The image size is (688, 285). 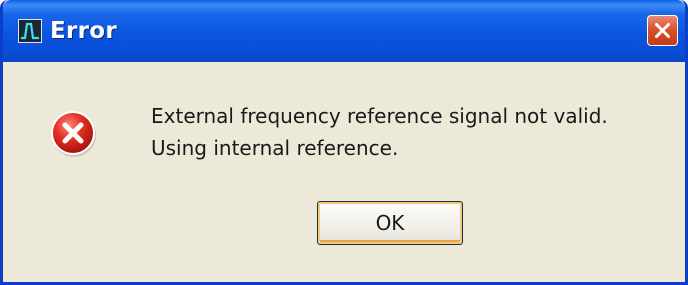 I want to click on close-icon, so click(x=662, y=30).